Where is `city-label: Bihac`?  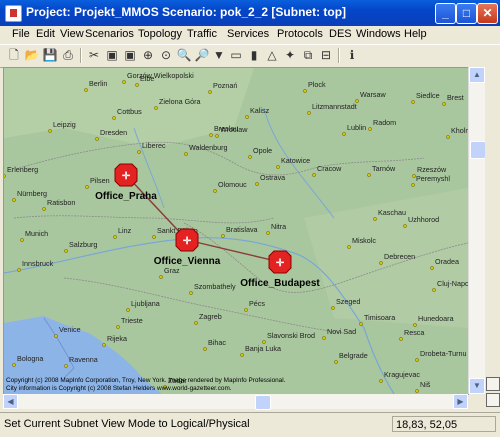
city-label: Bihac is located at coordinates (217, 342).